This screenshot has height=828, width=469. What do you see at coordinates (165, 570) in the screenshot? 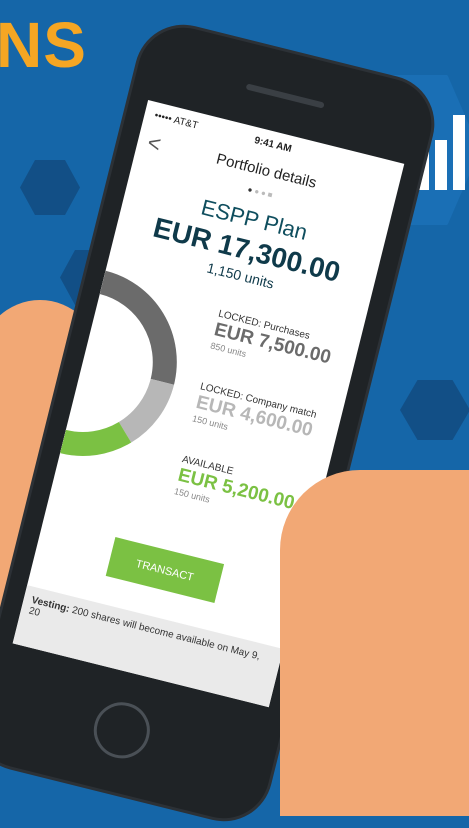
I see `transact-button: TRANSACT` at bounding box center [165, 570].